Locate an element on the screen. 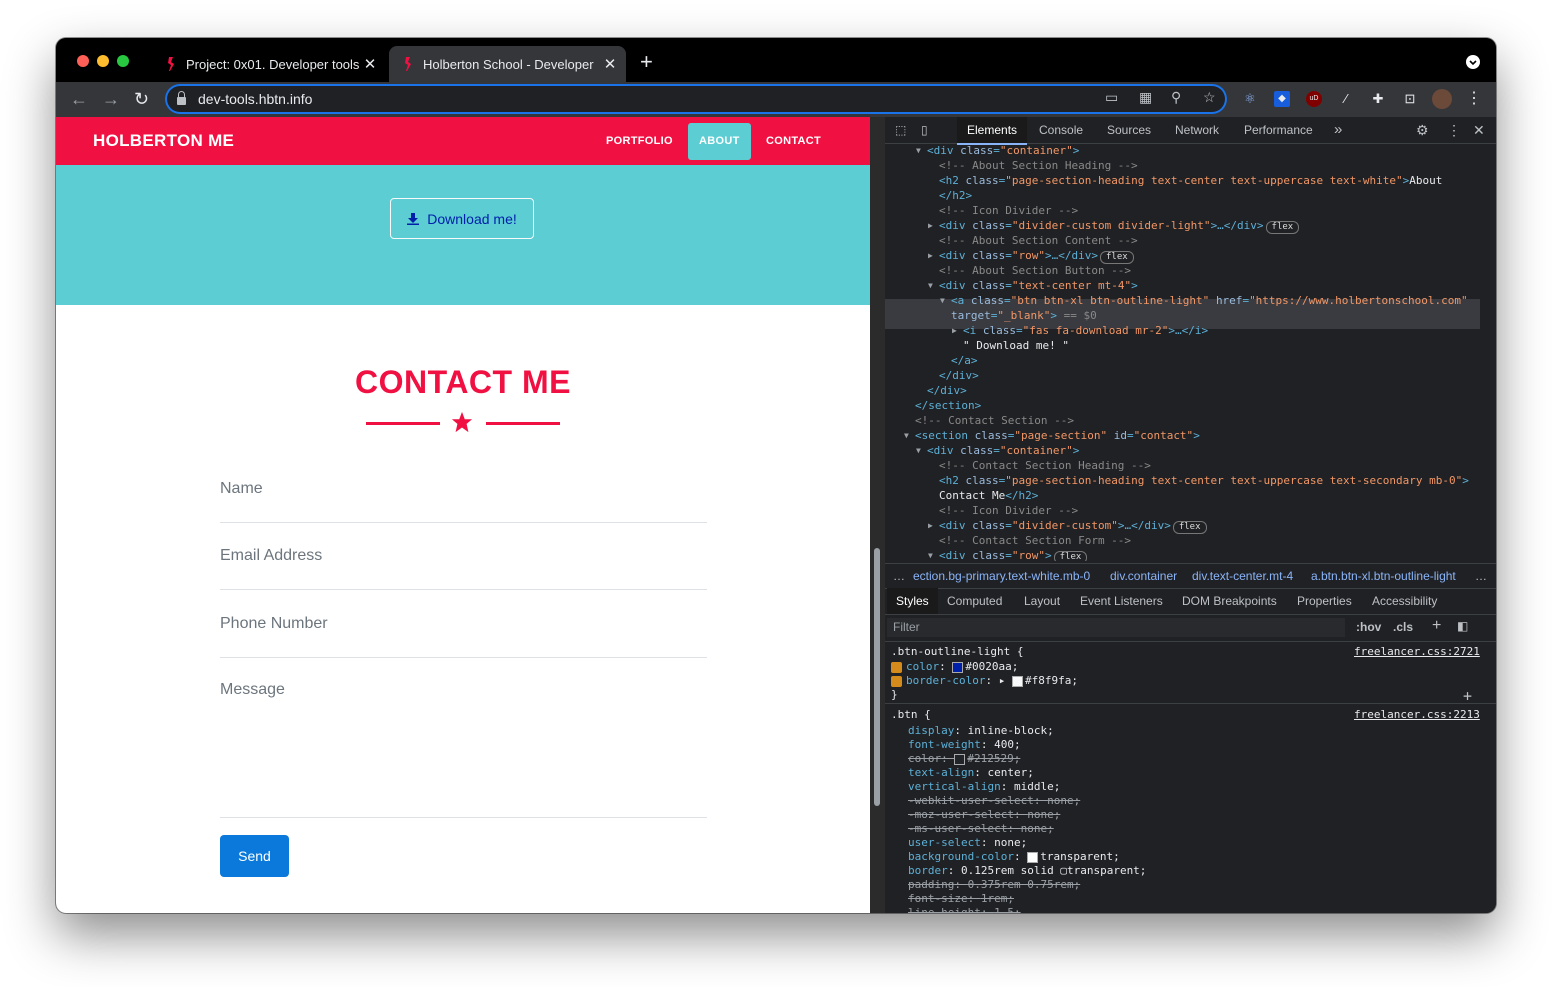 The height and width of the screenshot is (987, 1552). tab-network: Network is located at coordinates (1197, 130).